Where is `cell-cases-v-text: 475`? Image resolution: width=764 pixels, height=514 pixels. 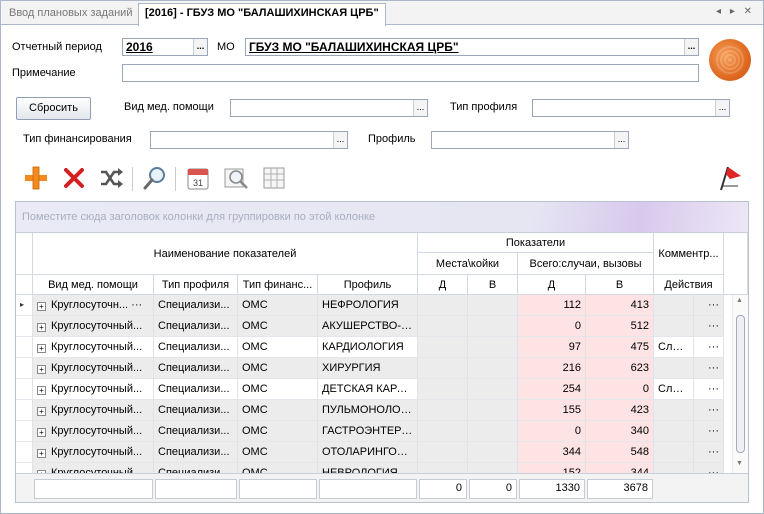
cell-cases-v-text: 475 is located at coordinates (639, 347).